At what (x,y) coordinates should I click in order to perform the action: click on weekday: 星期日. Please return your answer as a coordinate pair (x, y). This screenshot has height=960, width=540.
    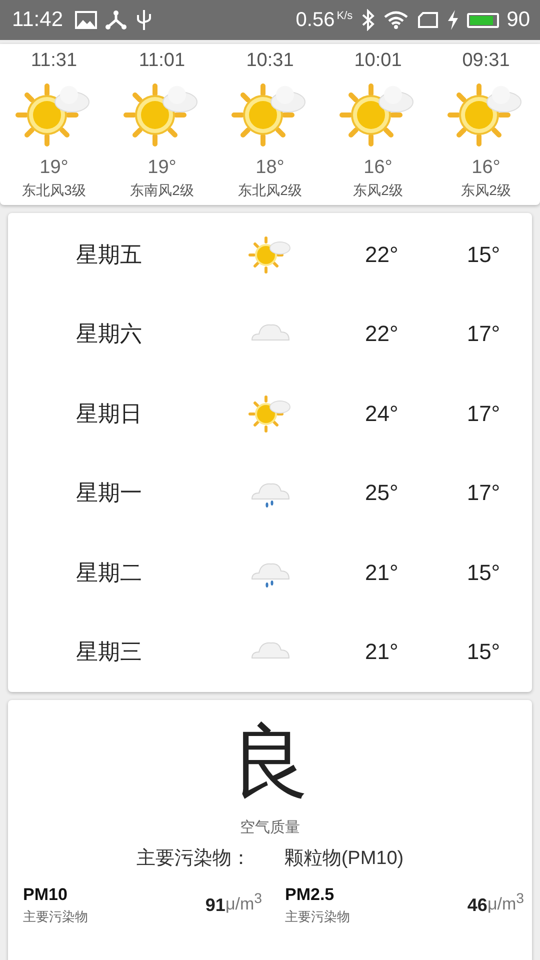
    Looking at the image, I should click on (109, 414).